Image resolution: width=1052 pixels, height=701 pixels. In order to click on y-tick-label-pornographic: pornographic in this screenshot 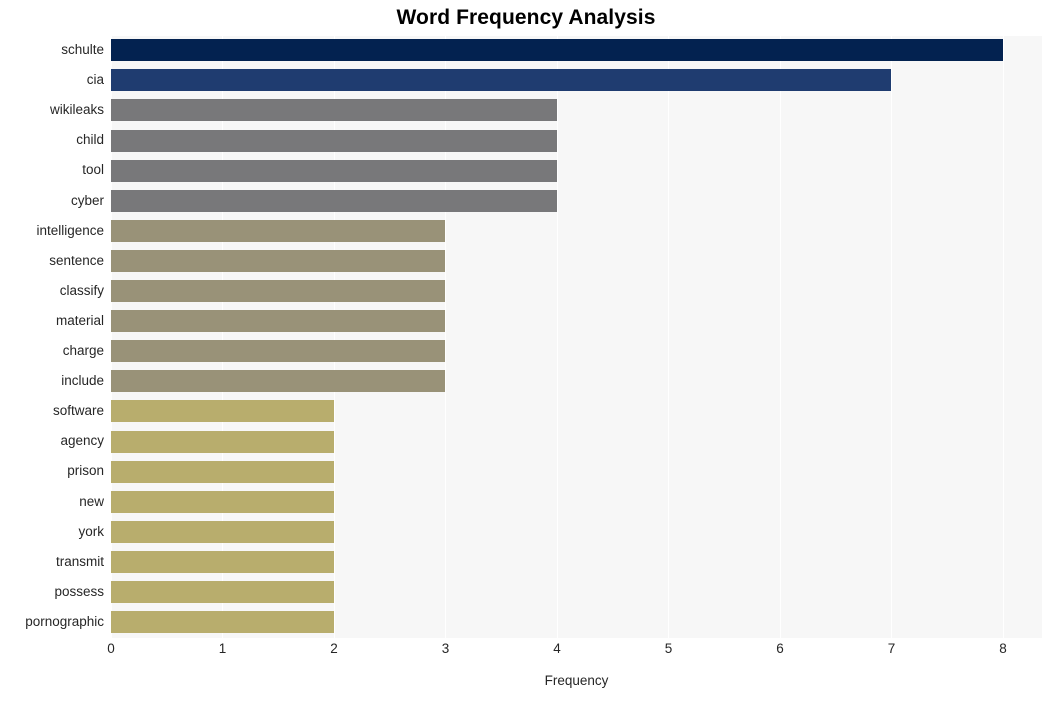, I will do `click(64, 621)`.